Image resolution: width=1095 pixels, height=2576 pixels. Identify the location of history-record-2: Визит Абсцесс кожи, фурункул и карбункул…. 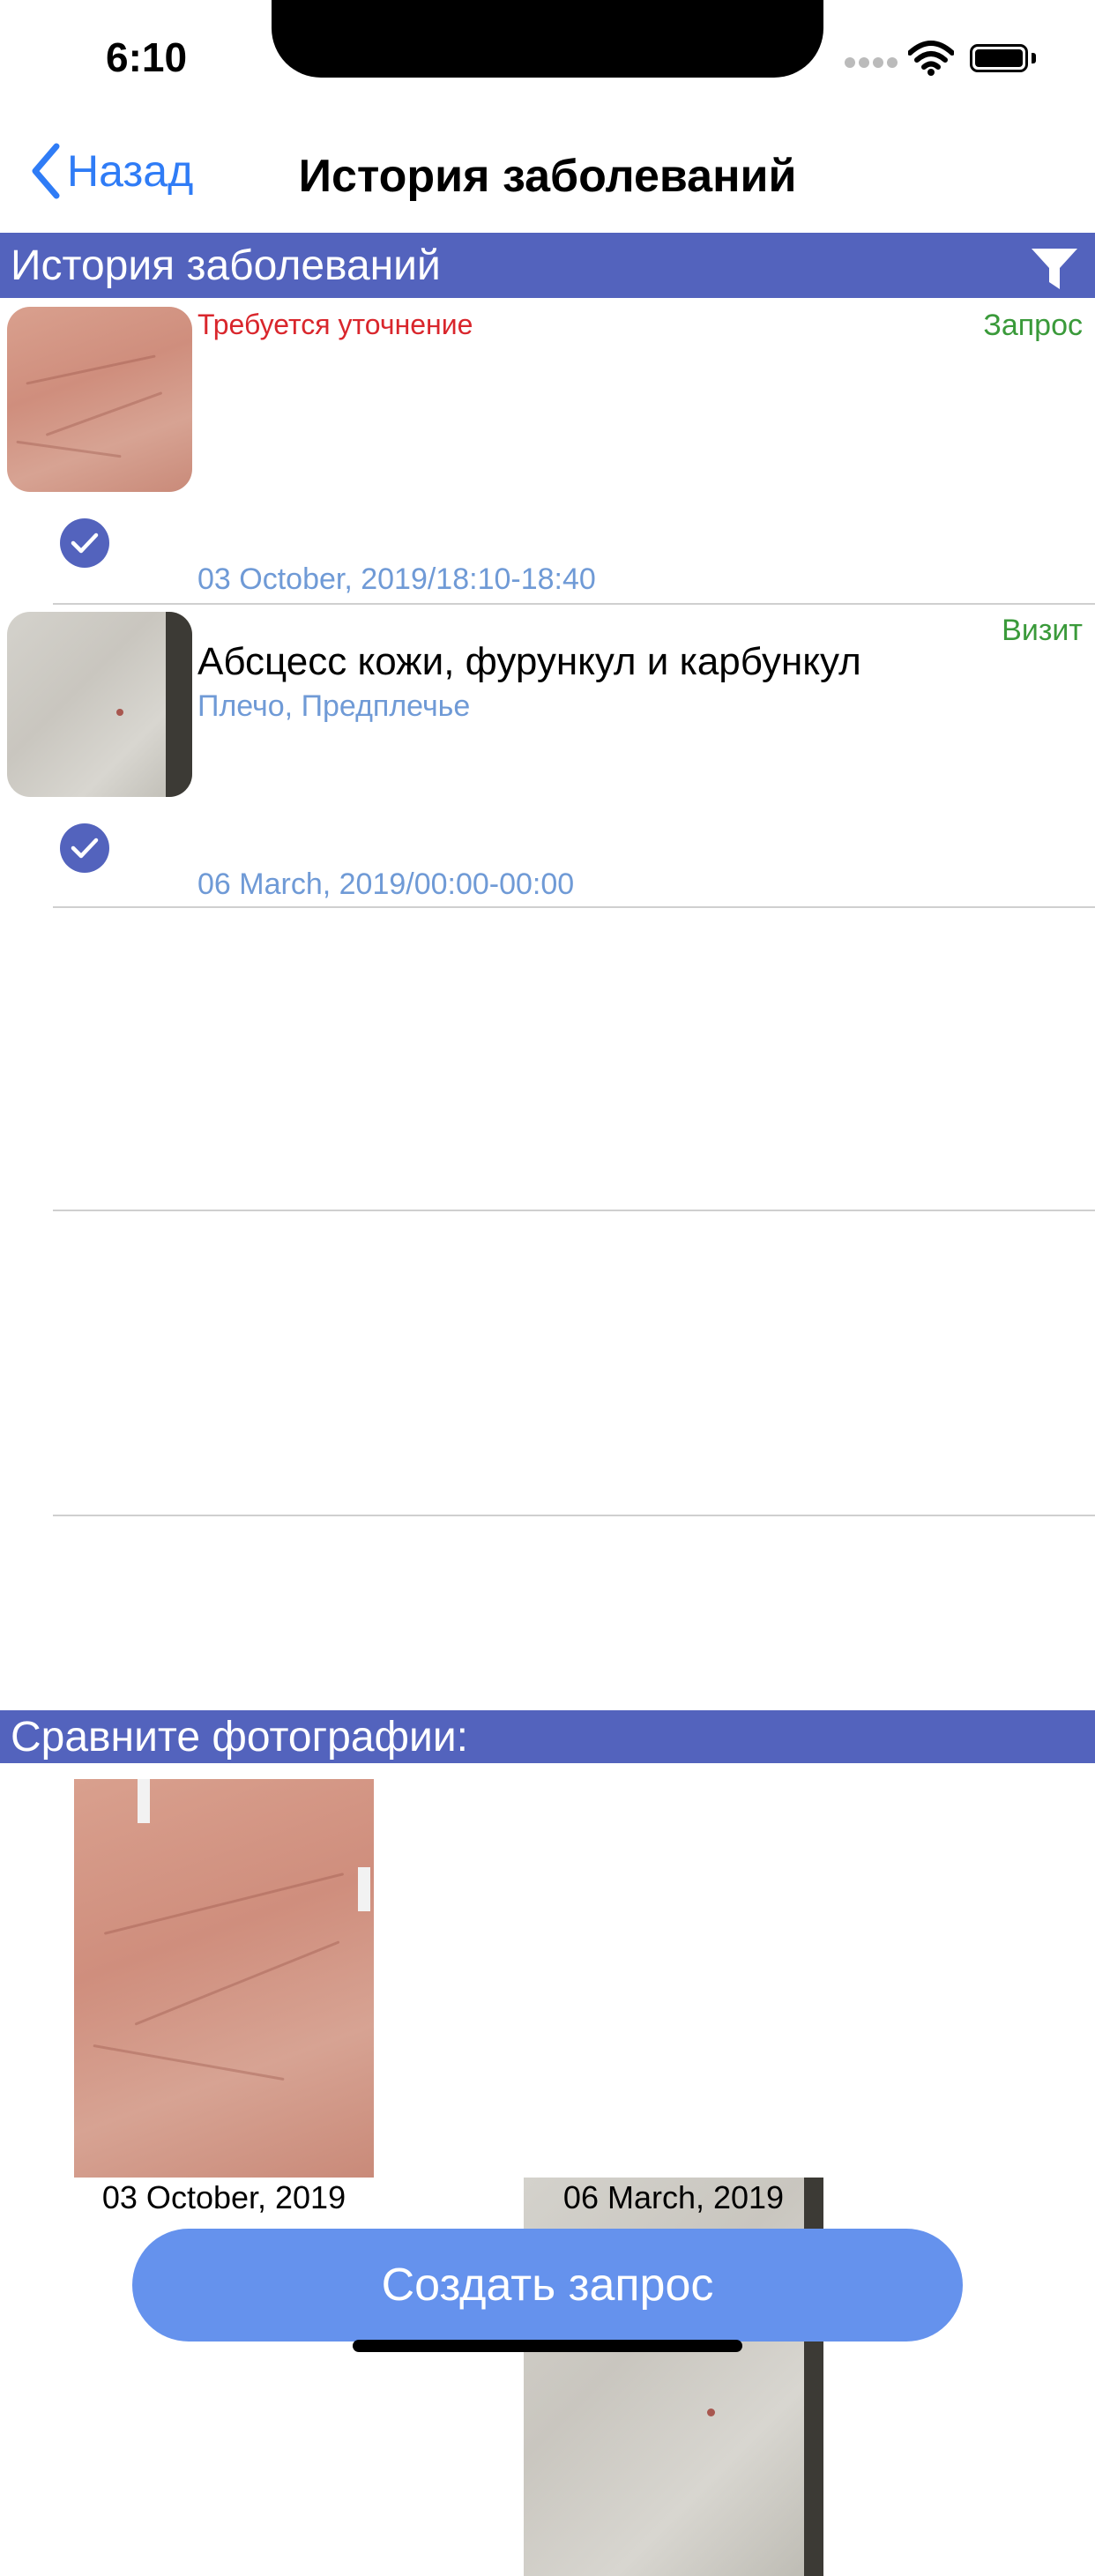
(547, 757).